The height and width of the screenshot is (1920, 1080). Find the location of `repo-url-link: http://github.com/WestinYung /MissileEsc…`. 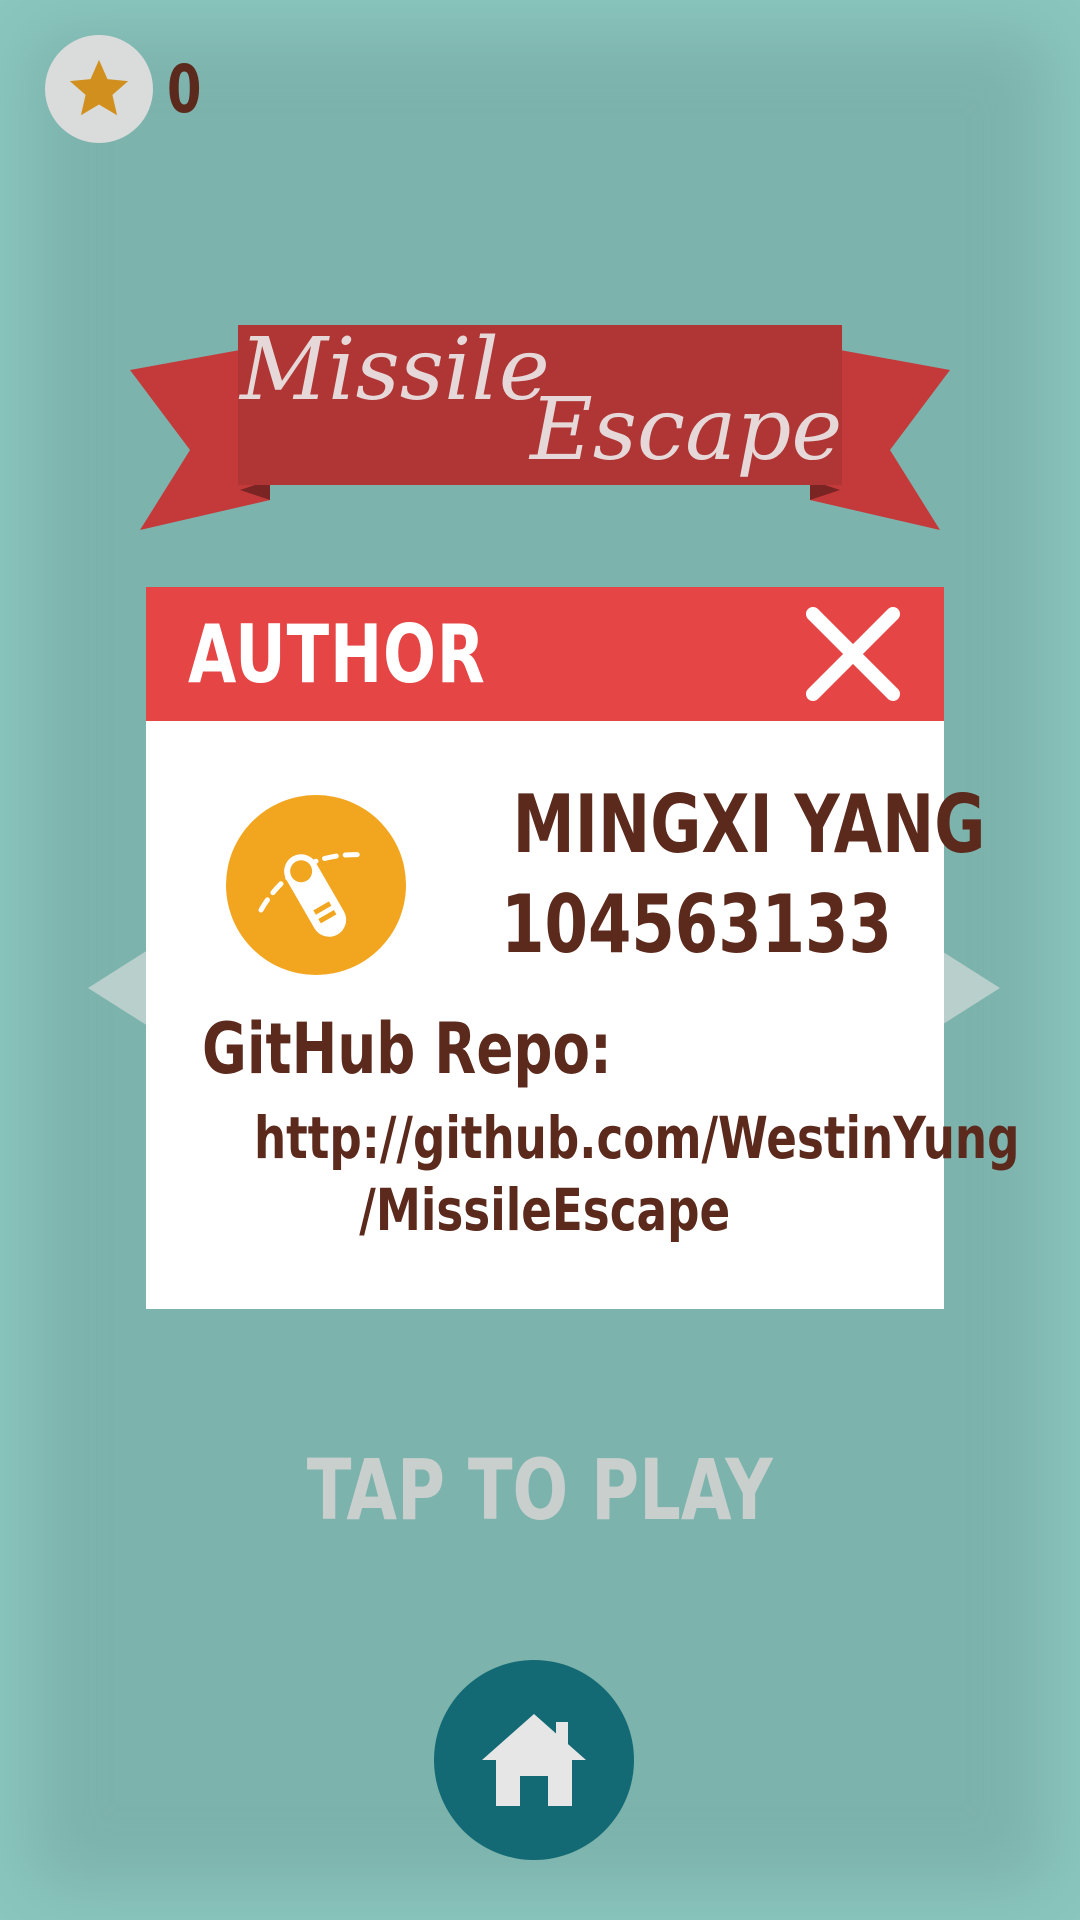

repo-url-link: http://github.com/WestinYung /MissileEsc… is located at coordinates (583, 1174).